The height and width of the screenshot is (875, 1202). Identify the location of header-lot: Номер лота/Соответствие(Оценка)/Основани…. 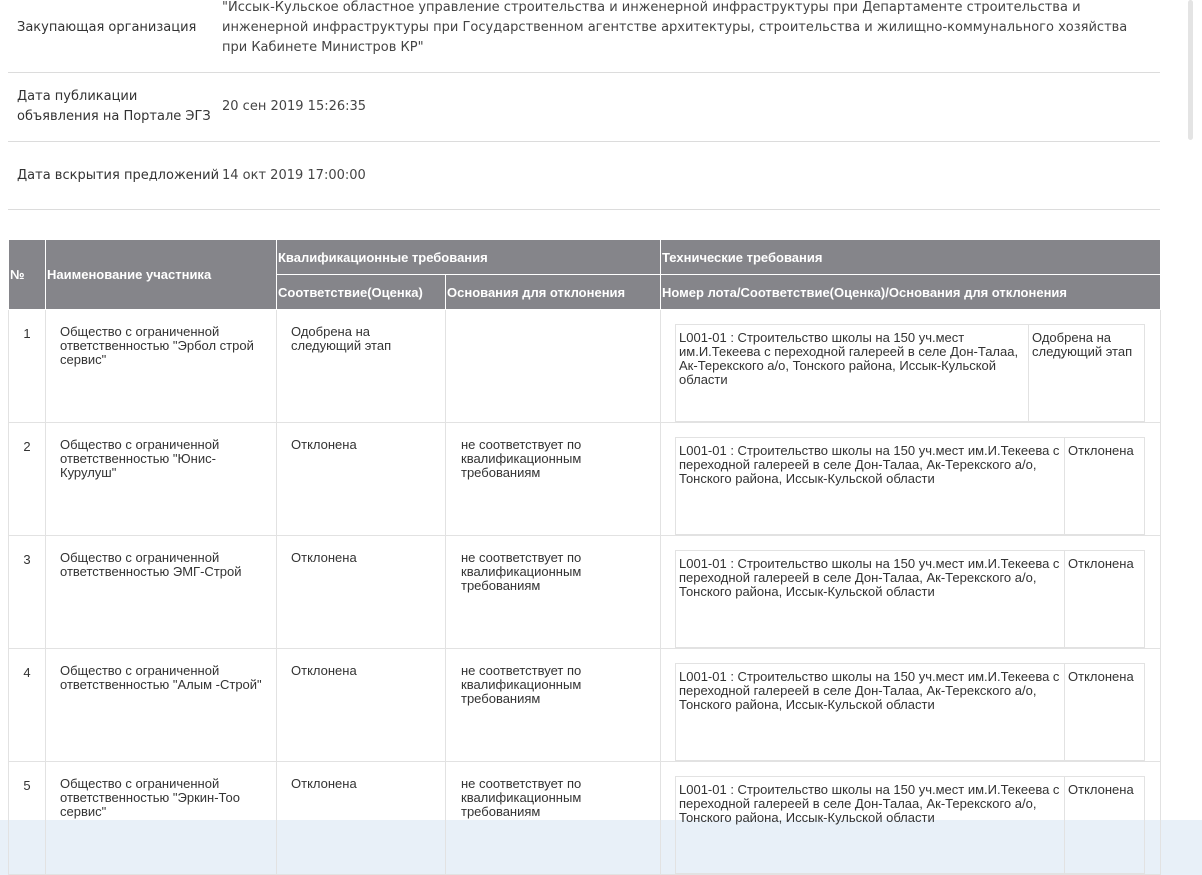
(911, 292).